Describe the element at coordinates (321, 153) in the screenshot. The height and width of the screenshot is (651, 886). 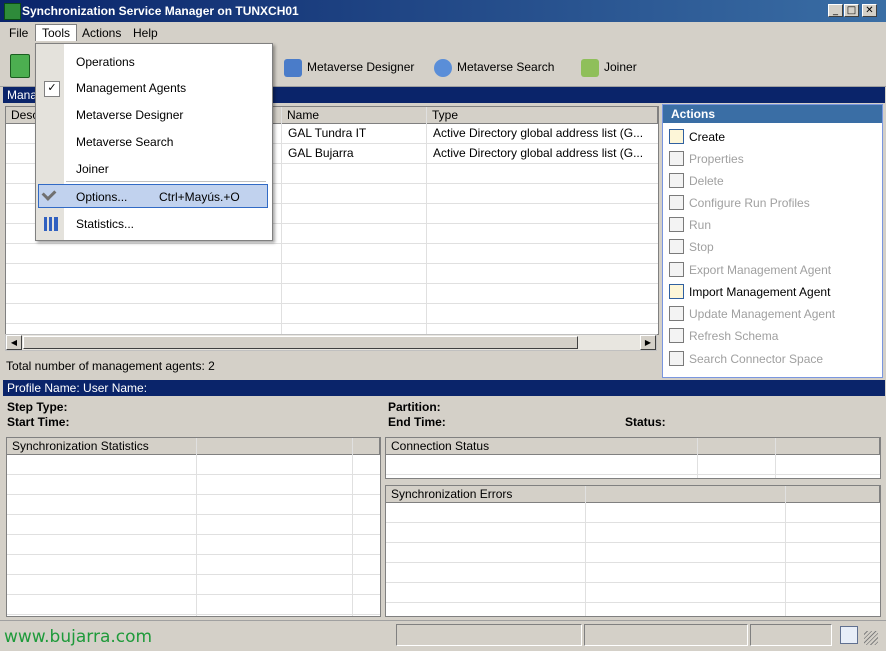
I see `agent-name: GAL Bujarra` at that location.